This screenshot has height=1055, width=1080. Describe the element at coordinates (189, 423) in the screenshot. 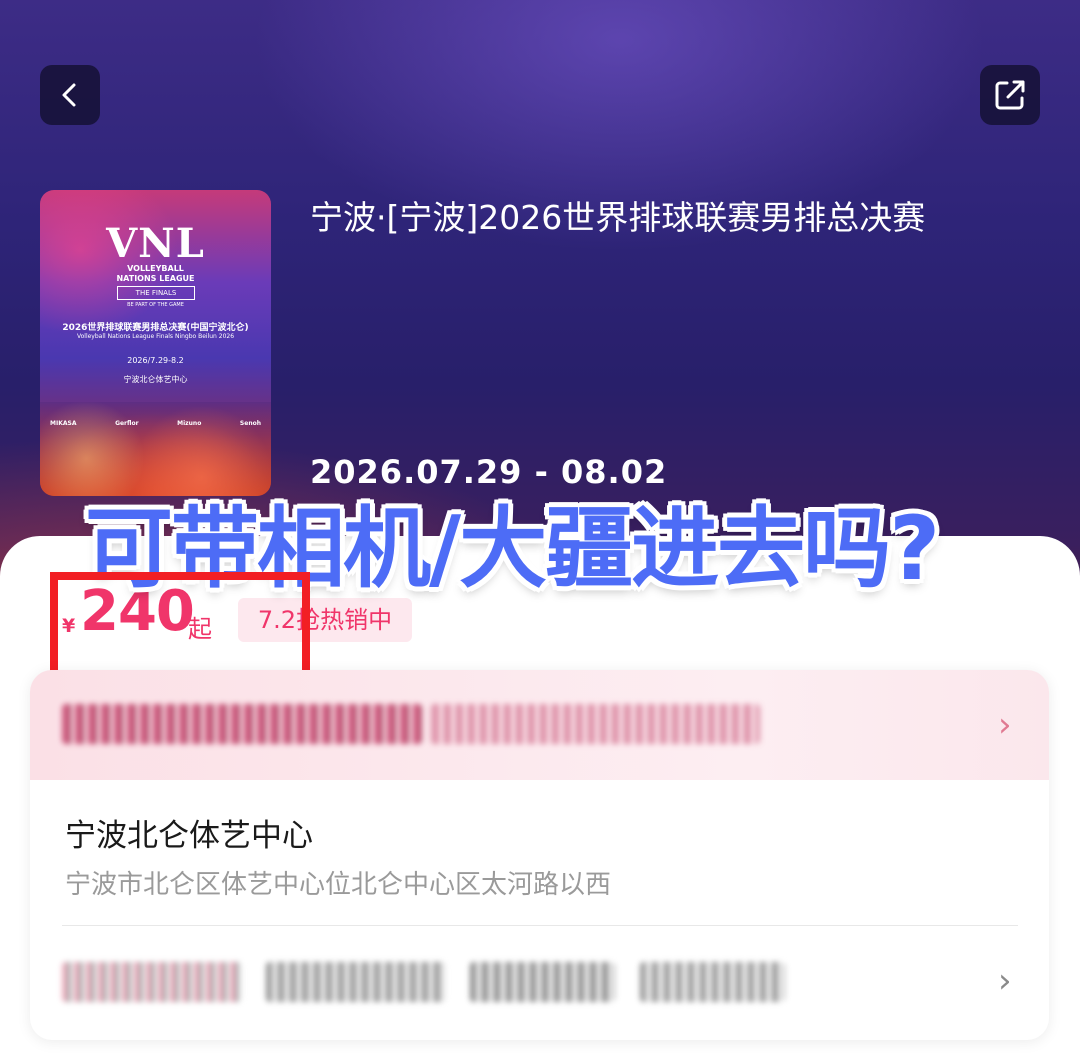

I see `sponsor-mizuno: Mizuno` at that location.